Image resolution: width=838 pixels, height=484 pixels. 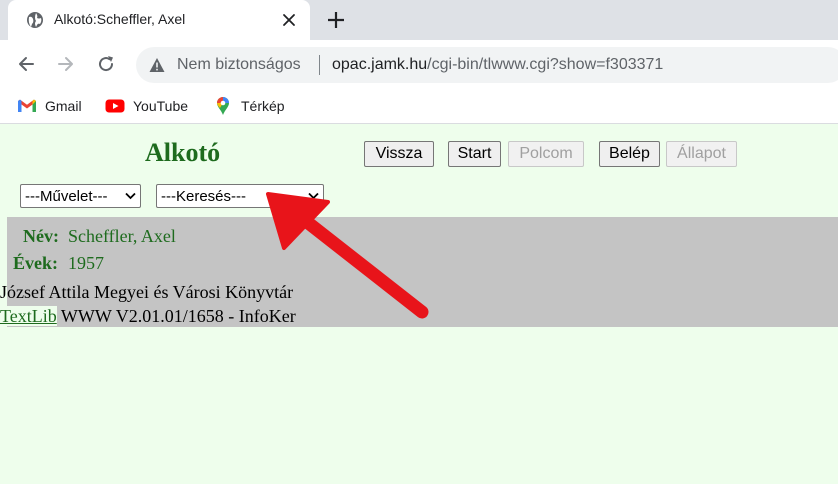 I want to click on globe-icon, so click(x=35, y=20).